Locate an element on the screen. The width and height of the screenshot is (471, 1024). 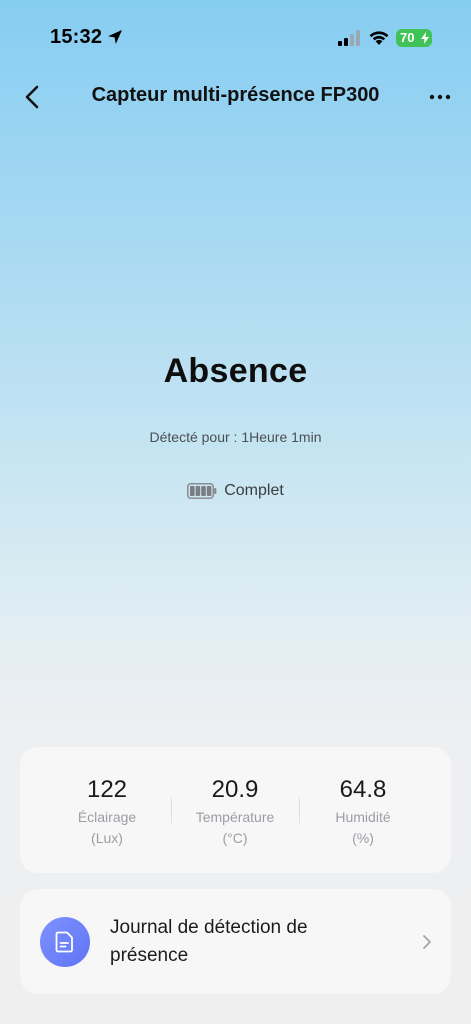
cellular-signal-icon is located at coordinates (349, 38).